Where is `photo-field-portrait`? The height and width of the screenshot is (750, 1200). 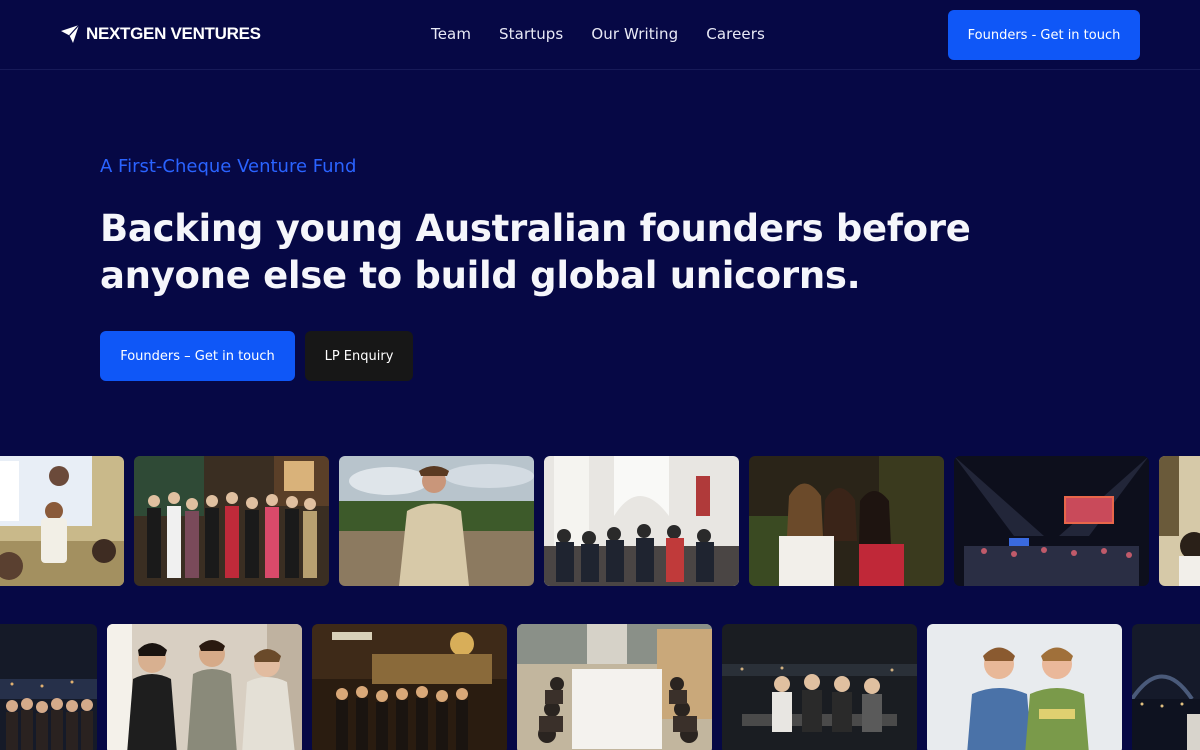
photo-field-portrait is located at coordinates (436, 521).